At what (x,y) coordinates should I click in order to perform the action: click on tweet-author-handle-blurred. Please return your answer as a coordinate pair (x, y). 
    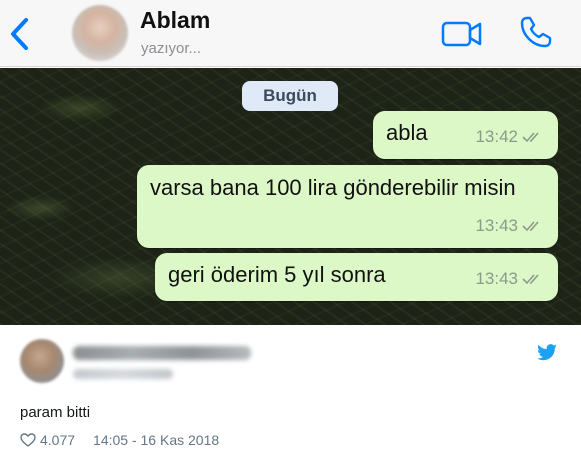
    Looking at the image, I should click on (123, 374).